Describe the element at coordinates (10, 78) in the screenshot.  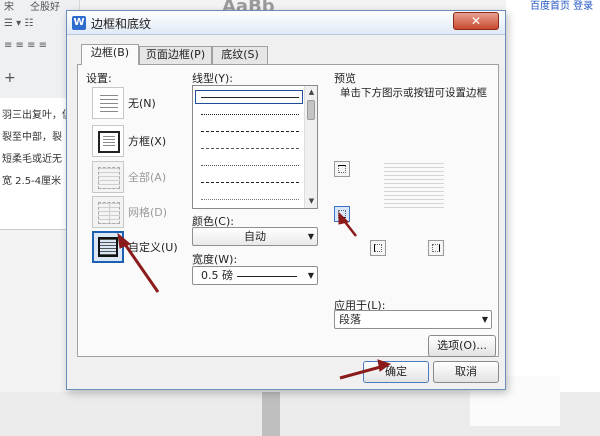
I see `plus-icon: +` at that location.